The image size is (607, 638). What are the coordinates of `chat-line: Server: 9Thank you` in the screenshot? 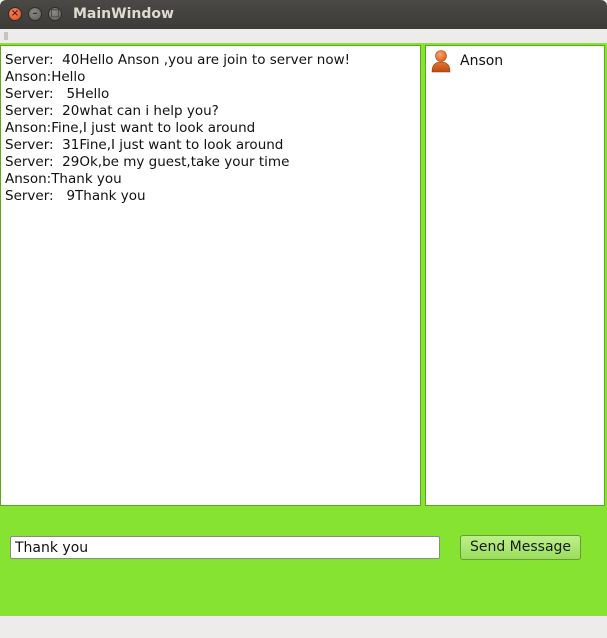 It's located at (75, 196).